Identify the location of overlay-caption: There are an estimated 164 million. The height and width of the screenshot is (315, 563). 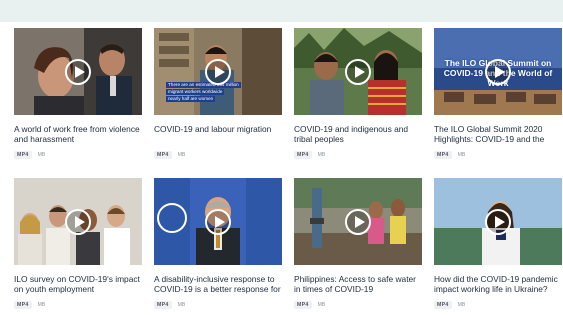
(203, 85).